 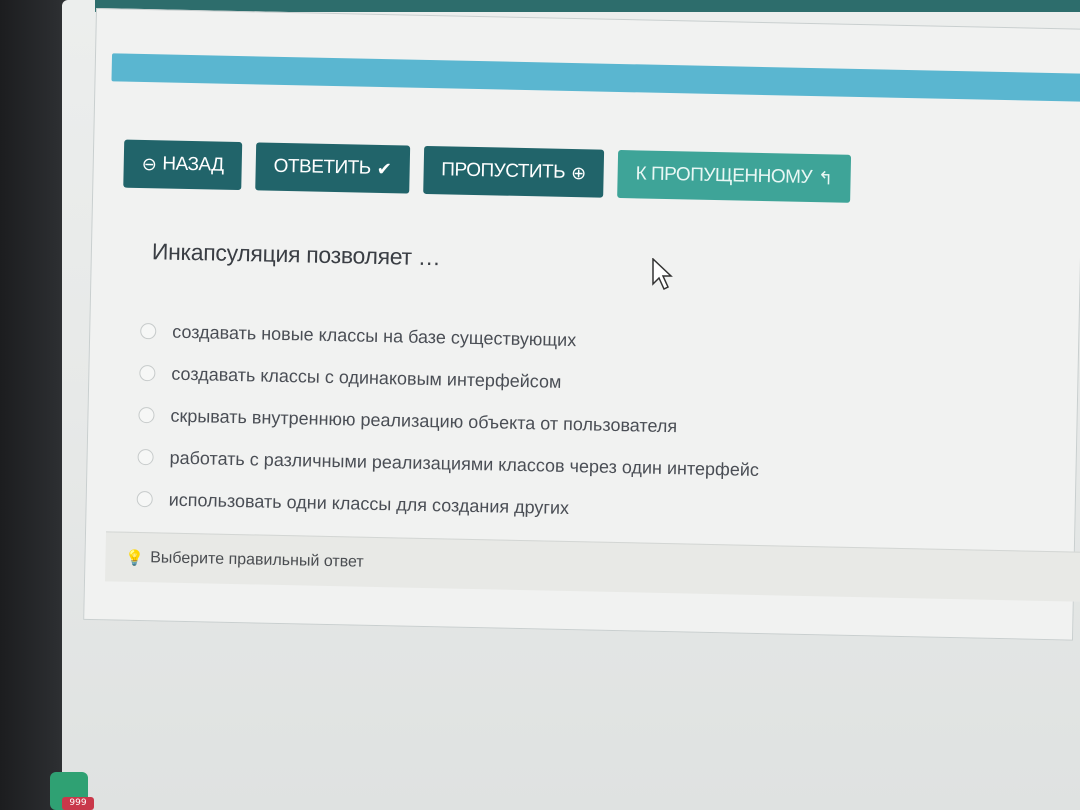 I want to click on back-button-label: НАЗАД, so click(x=193, y=164).